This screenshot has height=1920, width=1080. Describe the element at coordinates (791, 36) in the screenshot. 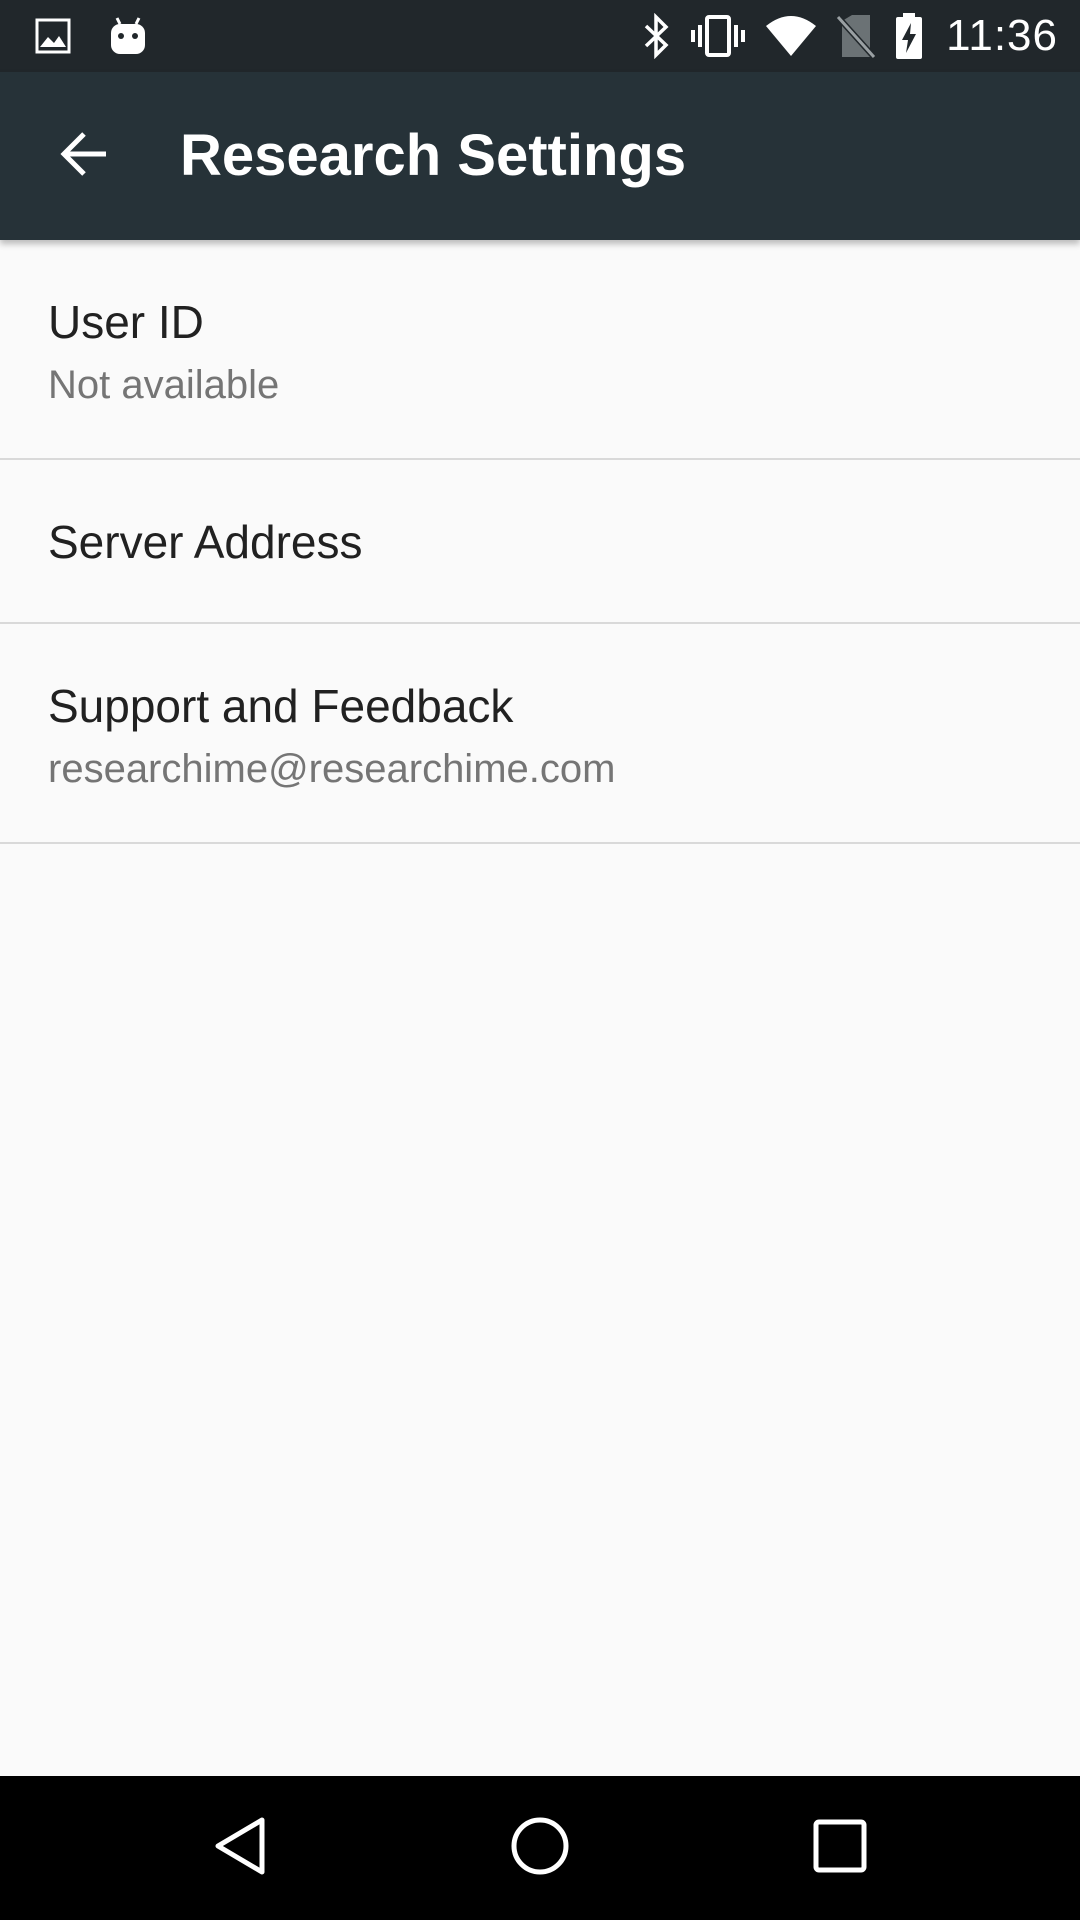

I see `wifi-icon` at that location.